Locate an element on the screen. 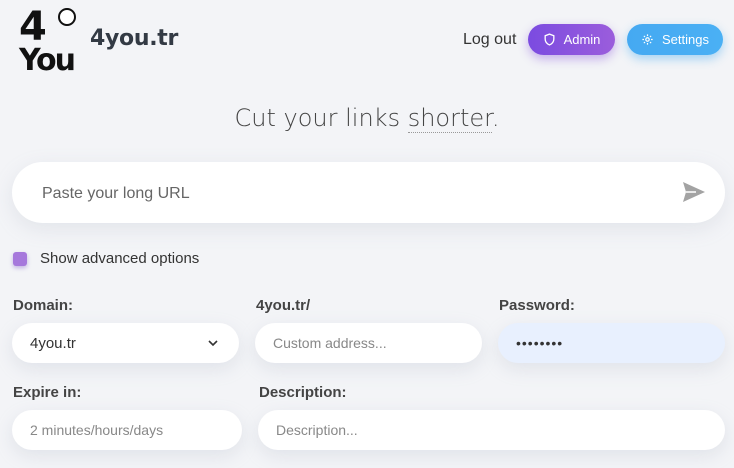 The image size is (734, 468). advanced-options-label: Show advanced options is located at coordinates (119, 258).